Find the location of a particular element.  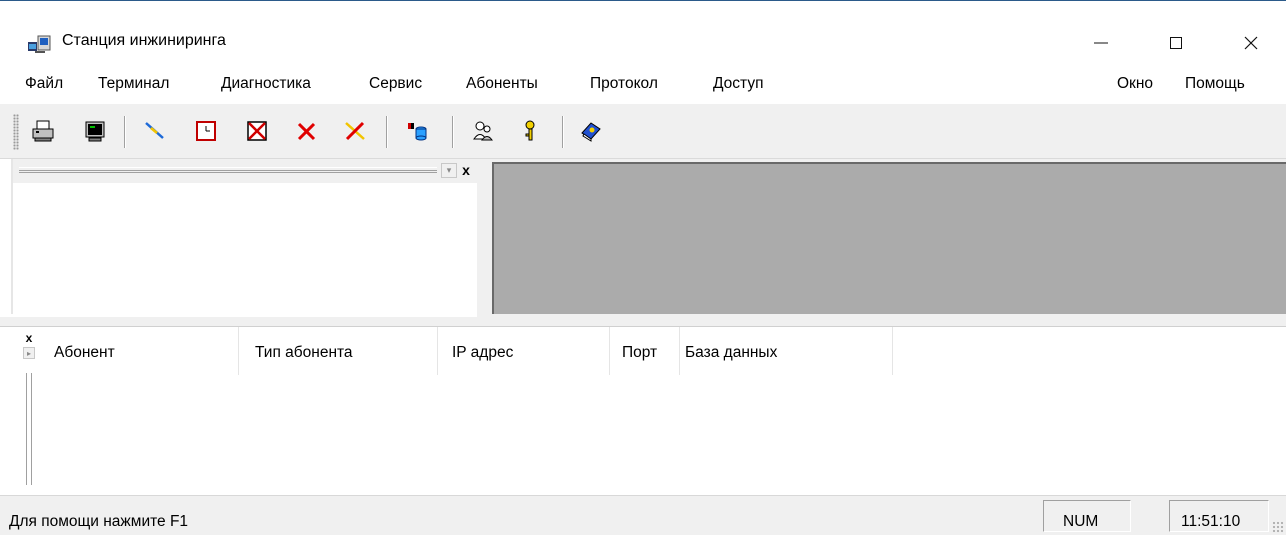

column-header-ip-address: IP адрес is located at coordinates (524, 351).